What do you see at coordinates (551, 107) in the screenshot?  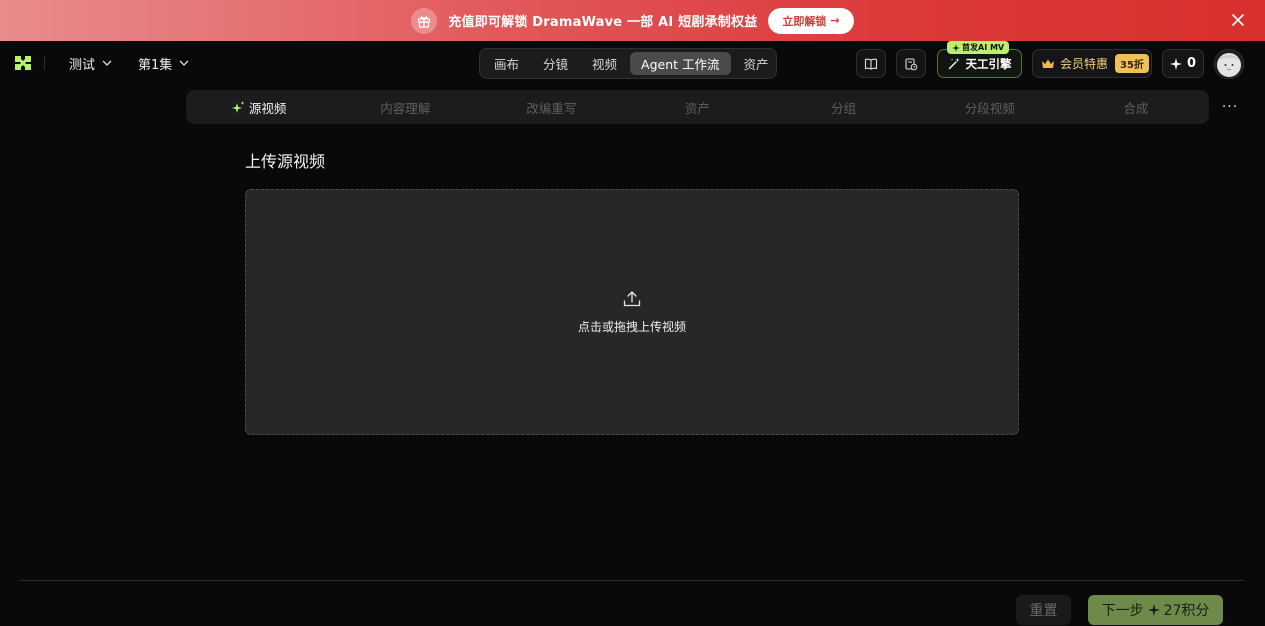 I see `step-adapt-rewrite: 改编重写` at bounding box center [551, 107].